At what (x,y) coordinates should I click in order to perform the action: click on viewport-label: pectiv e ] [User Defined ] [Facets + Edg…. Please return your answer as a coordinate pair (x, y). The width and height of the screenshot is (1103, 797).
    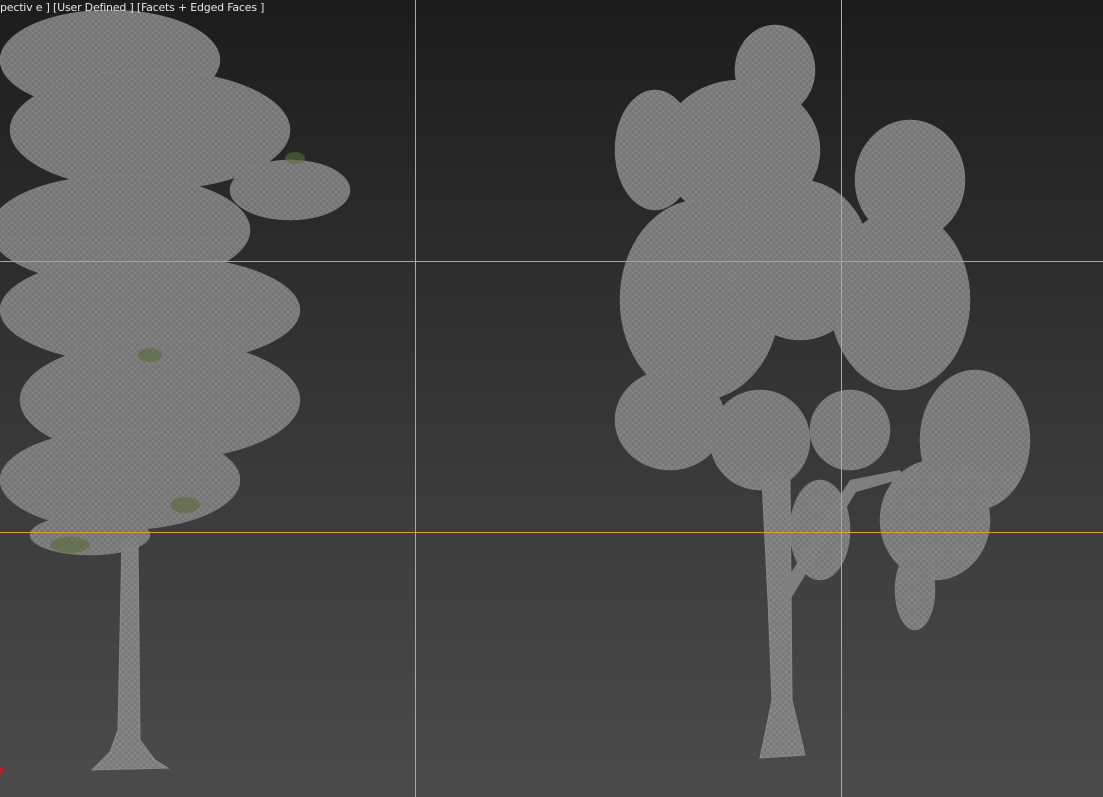
    Looking at the image, I should click on (132, 7).